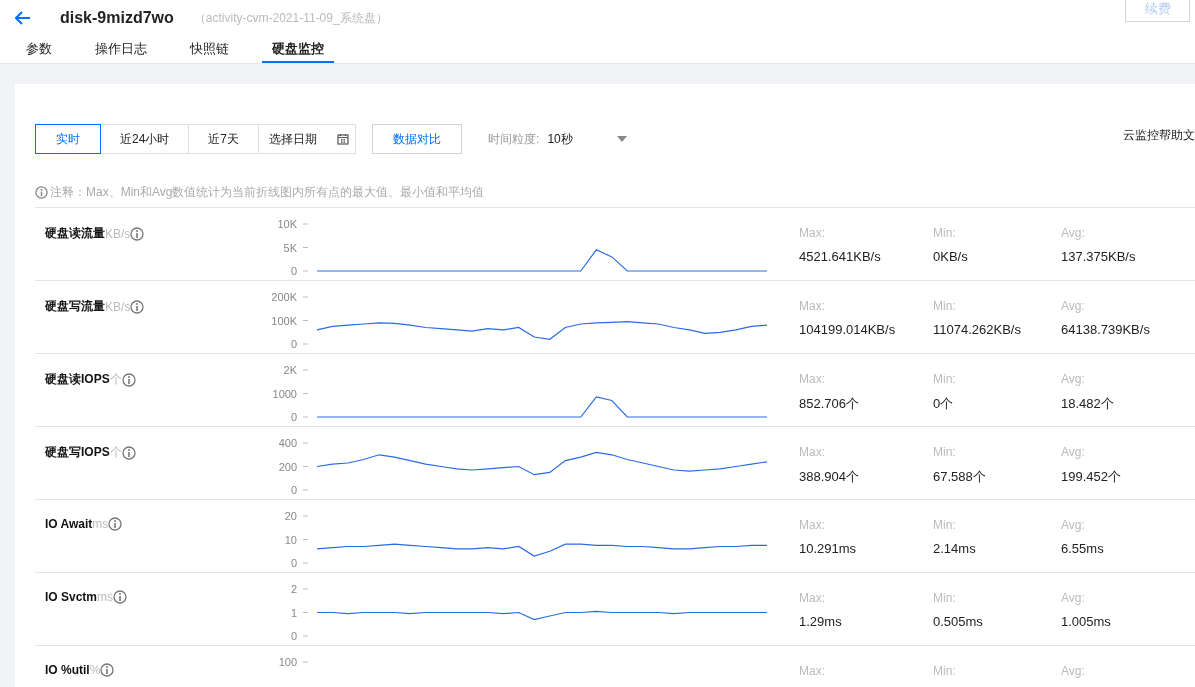  I want to click on stat-value: 1.29ms, so click(821, 621).